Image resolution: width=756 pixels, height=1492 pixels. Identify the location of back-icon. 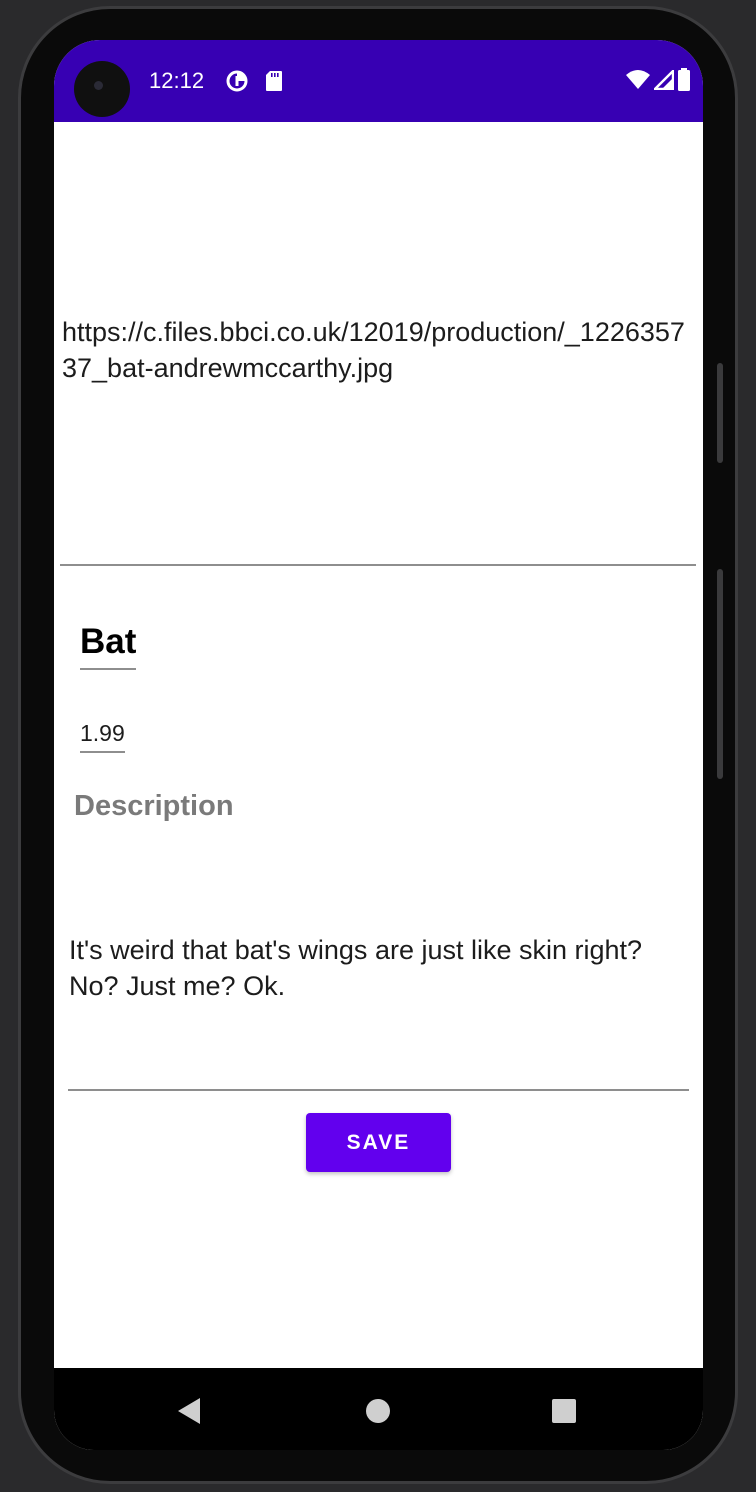
(189, 1411).